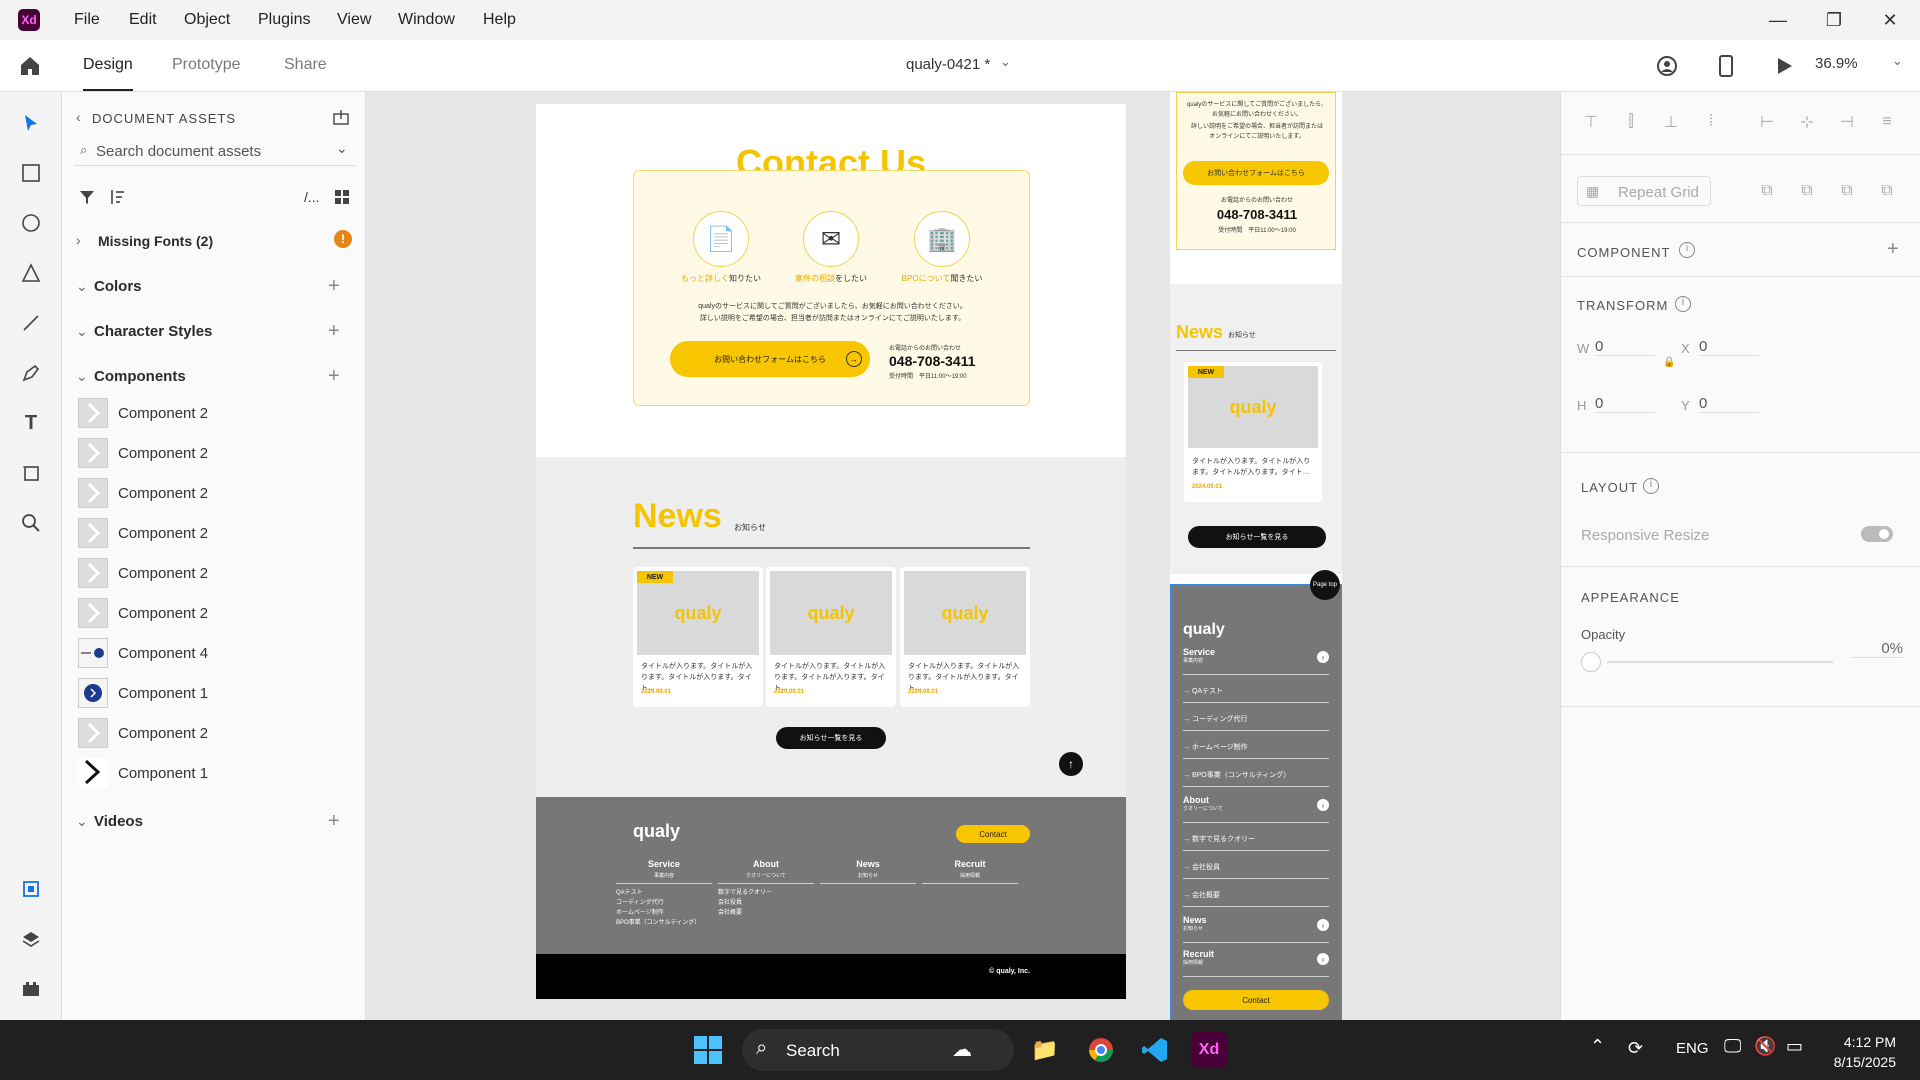 This screenshot has width=1920, height=1080. I want to click on line-tool-icon, so click(31, 323).